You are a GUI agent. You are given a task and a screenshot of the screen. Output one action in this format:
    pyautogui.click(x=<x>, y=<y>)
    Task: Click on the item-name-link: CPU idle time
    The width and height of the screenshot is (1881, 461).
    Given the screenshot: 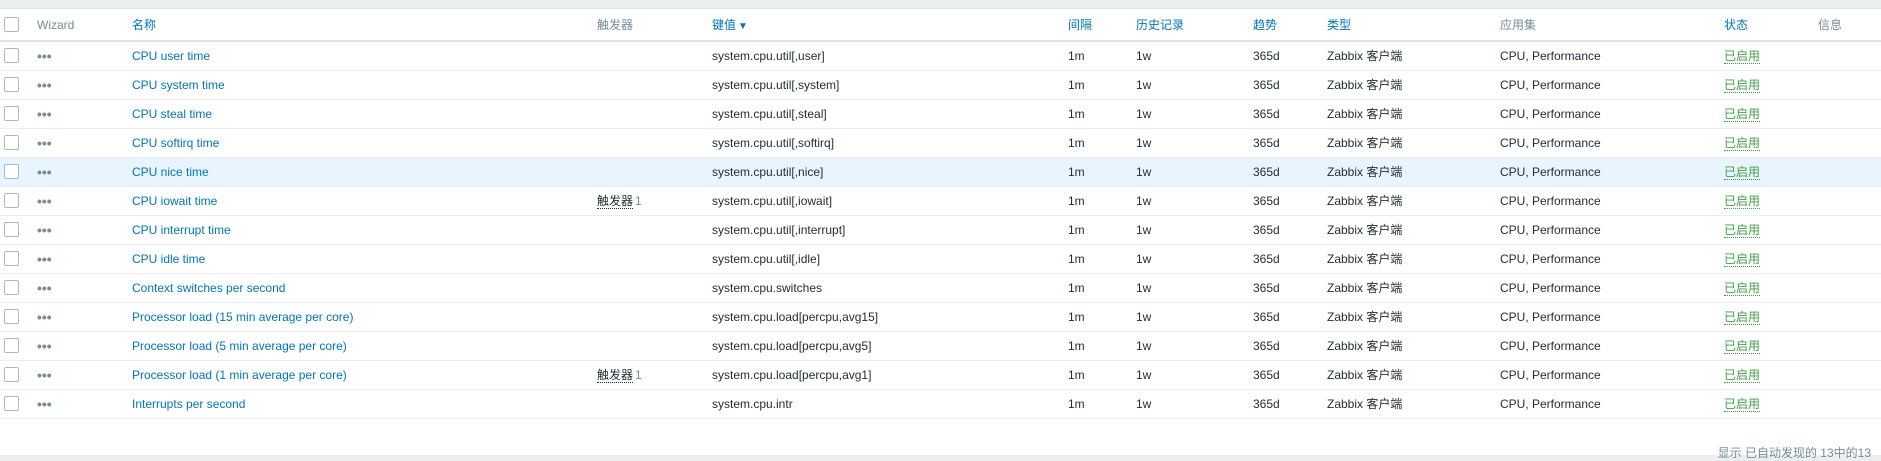 What is the action you would take?
    pyautogui.click(x=168, y=259)
    